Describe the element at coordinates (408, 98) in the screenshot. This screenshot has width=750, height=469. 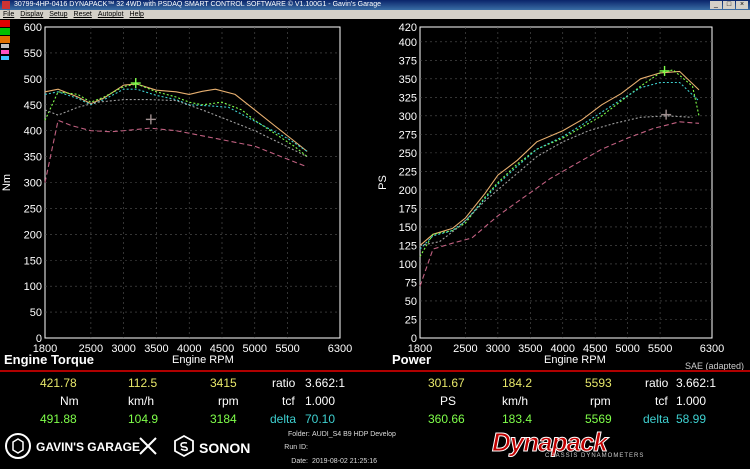
I see `power-ytick-13: 325` at that location.